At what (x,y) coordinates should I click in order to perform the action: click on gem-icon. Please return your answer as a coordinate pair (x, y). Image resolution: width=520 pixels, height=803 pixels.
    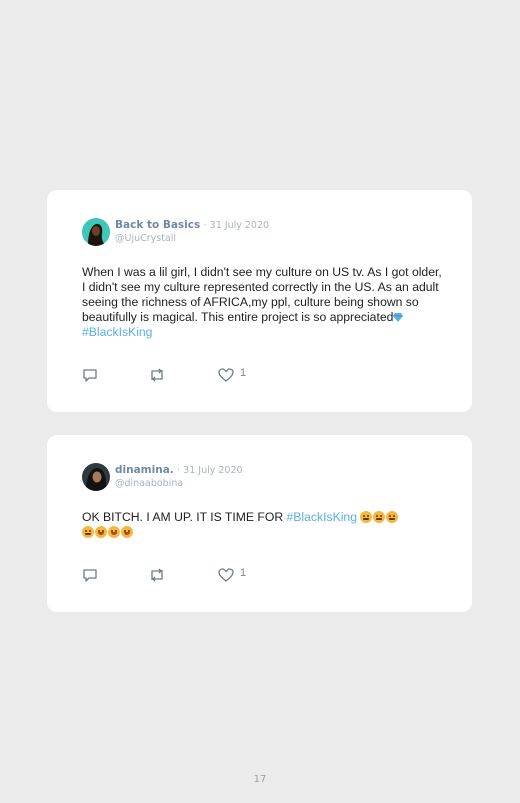
    Looking at the image, I should click on (398, 317).